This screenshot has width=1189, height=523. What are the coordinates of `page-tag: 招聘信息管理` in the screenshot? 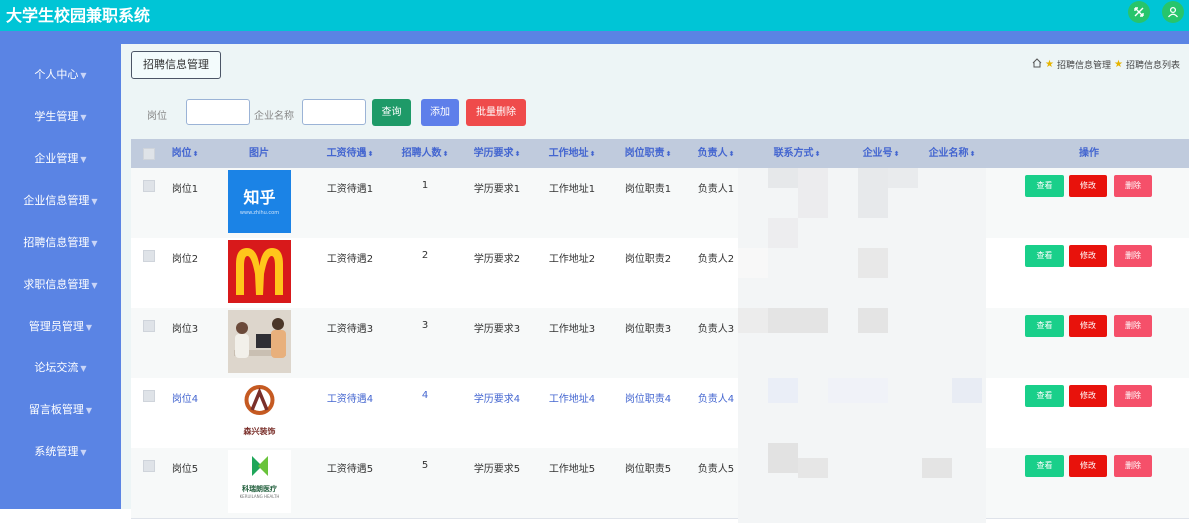 It's located at (176, 65).